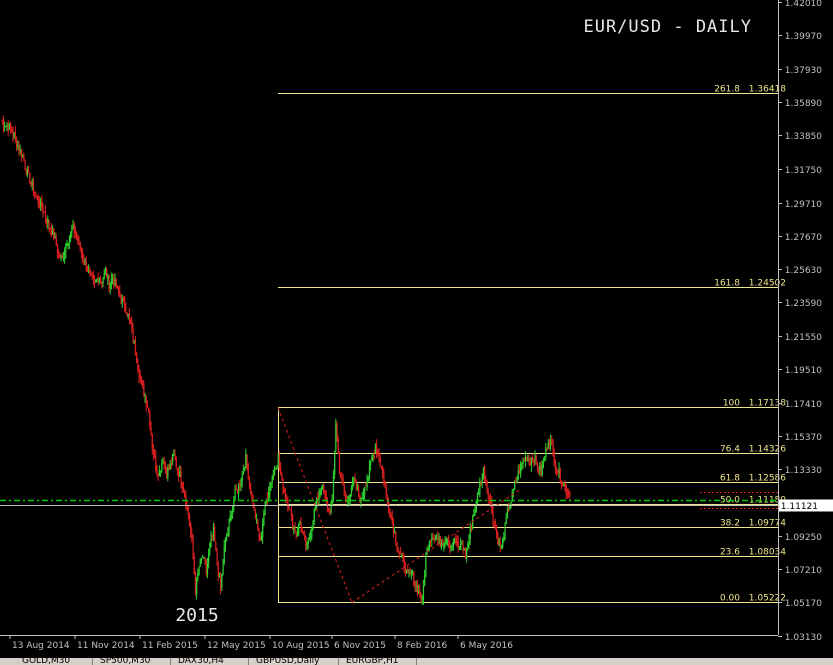 Image resolution: width=833 pixels, height=665 pixels. I want to click on tab-gold-m30: GOLD,M30, so click(55, 661).